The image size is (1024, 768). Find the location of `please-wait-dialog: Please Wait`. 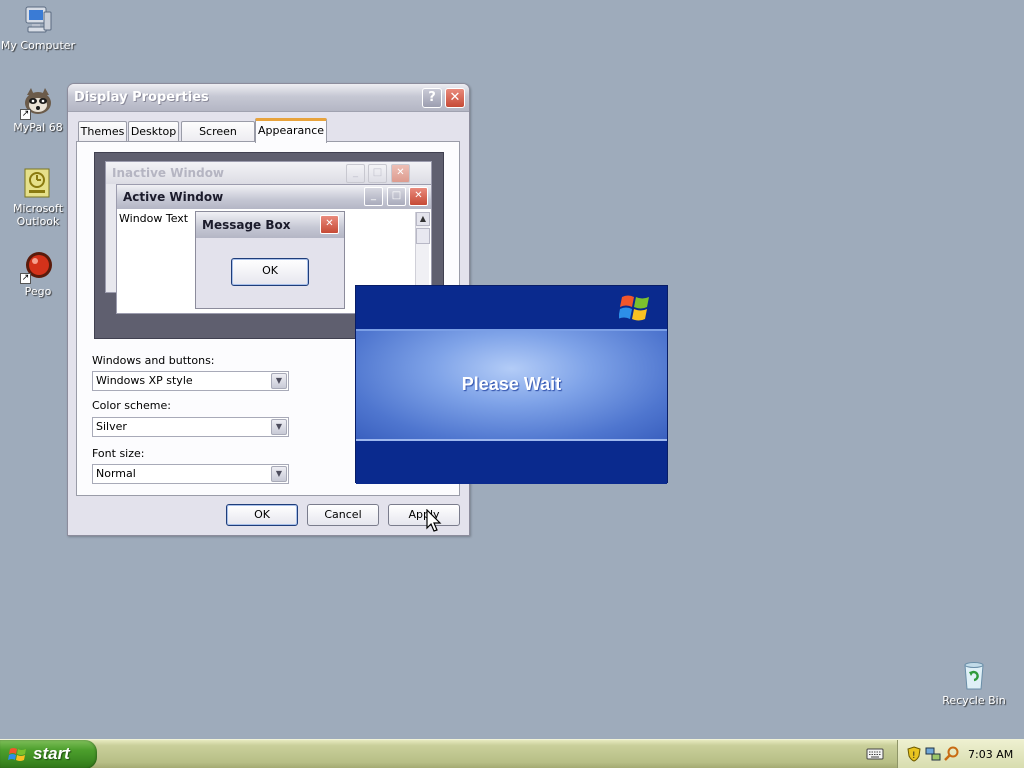

please-wait-dialog: Please Wait is located at coordinates (511, 384).